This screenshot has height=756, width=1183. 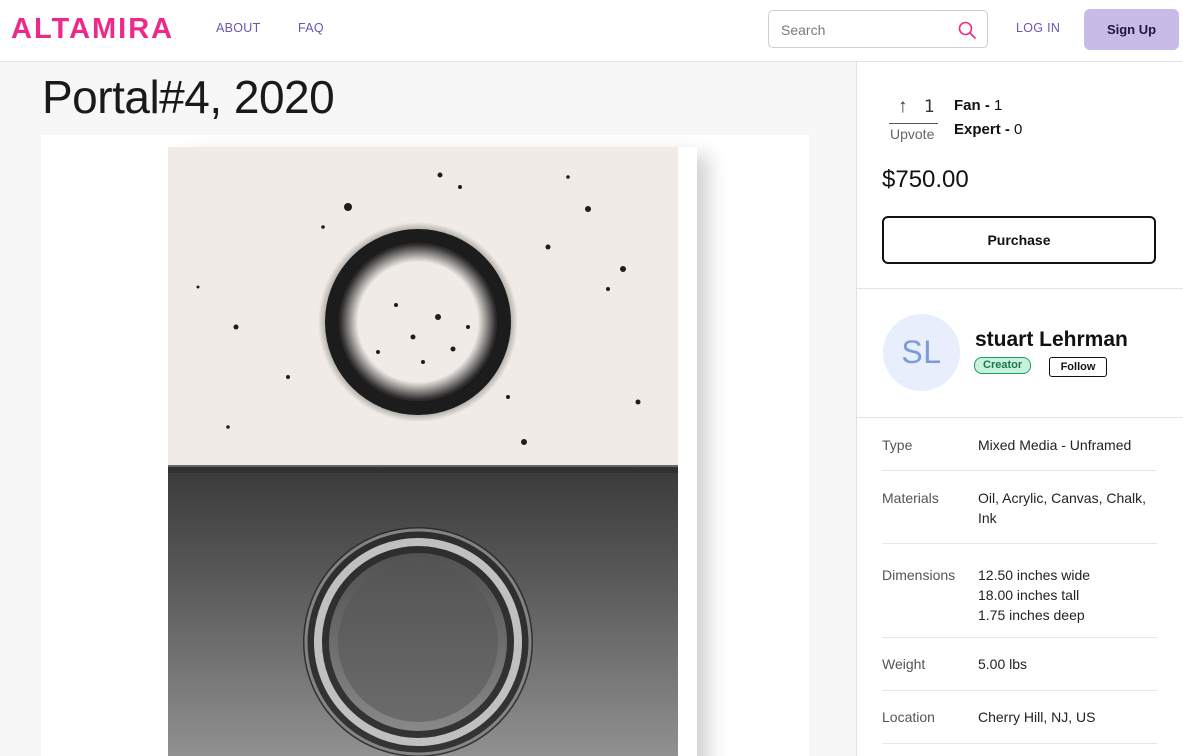 I want to click on altamira-logo: ALTAMIRA, so click(x=92, y=29).